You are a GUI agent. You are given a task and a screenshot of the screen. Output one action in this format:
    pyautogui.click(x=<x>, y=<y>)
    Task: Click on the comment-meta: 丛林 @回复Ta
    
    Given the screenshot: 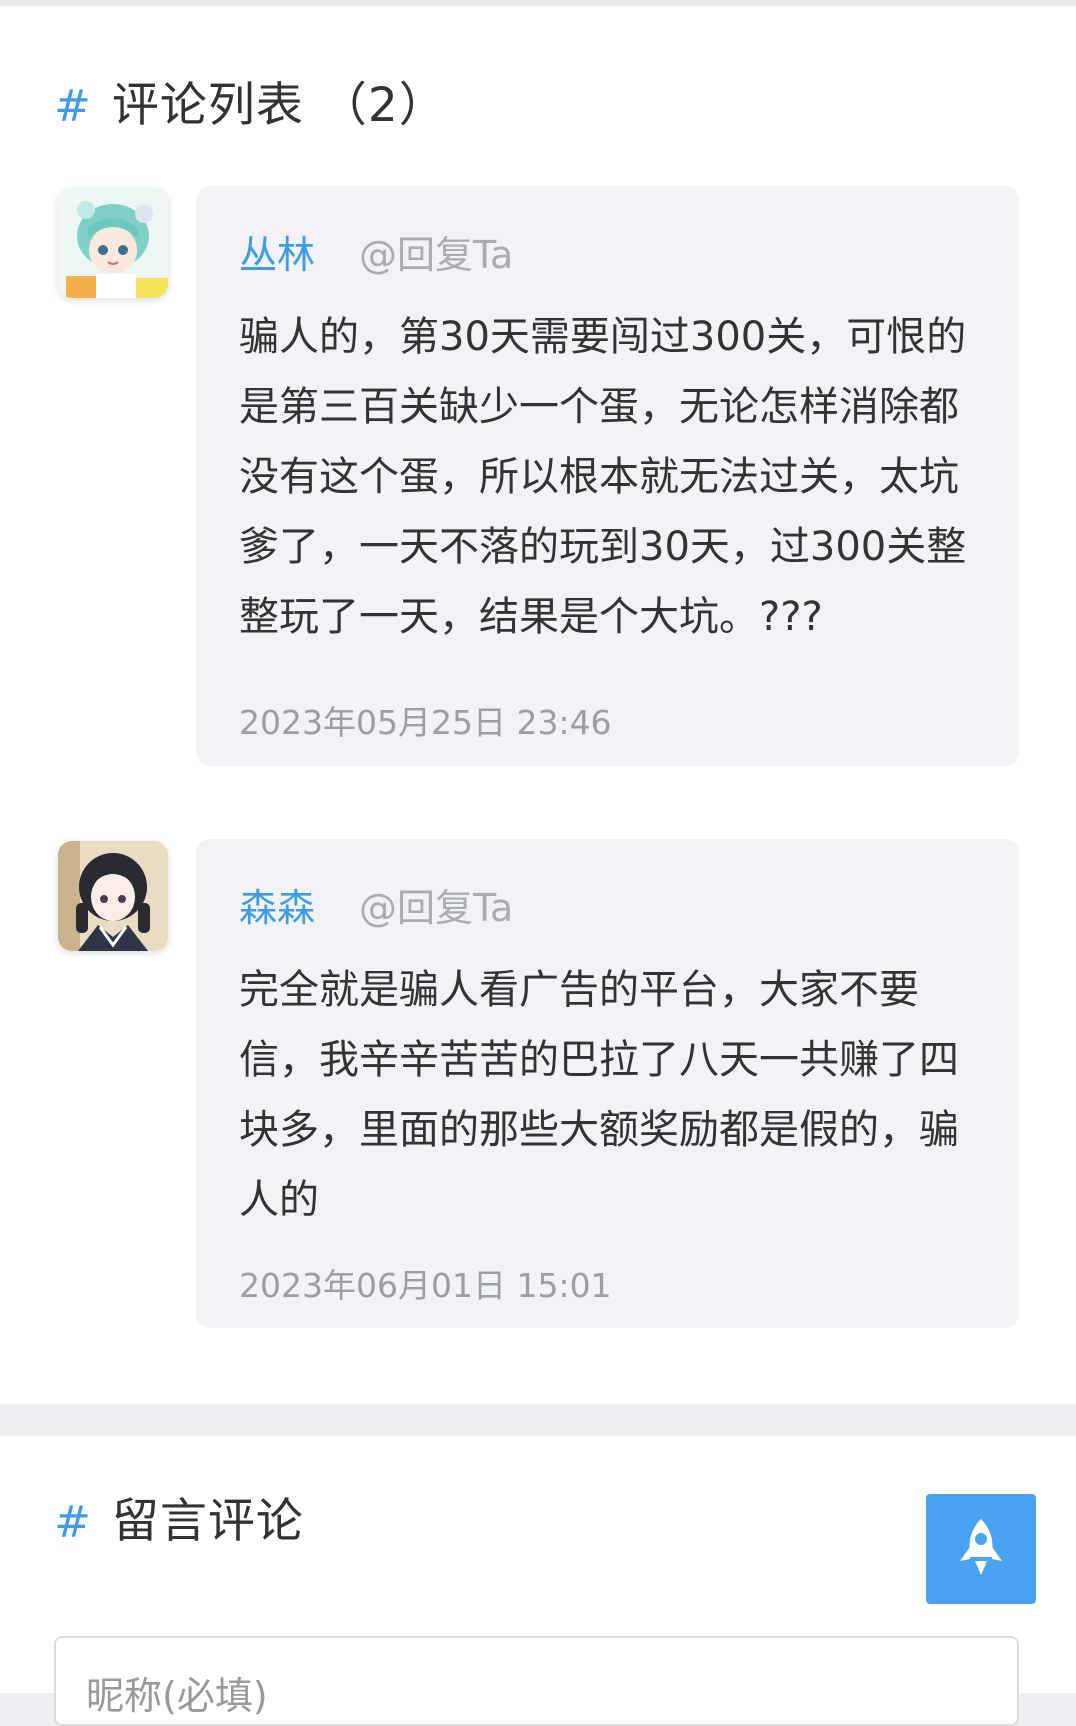 What is the action you would take?
    pyautogui.click(x=376, y=251)
    